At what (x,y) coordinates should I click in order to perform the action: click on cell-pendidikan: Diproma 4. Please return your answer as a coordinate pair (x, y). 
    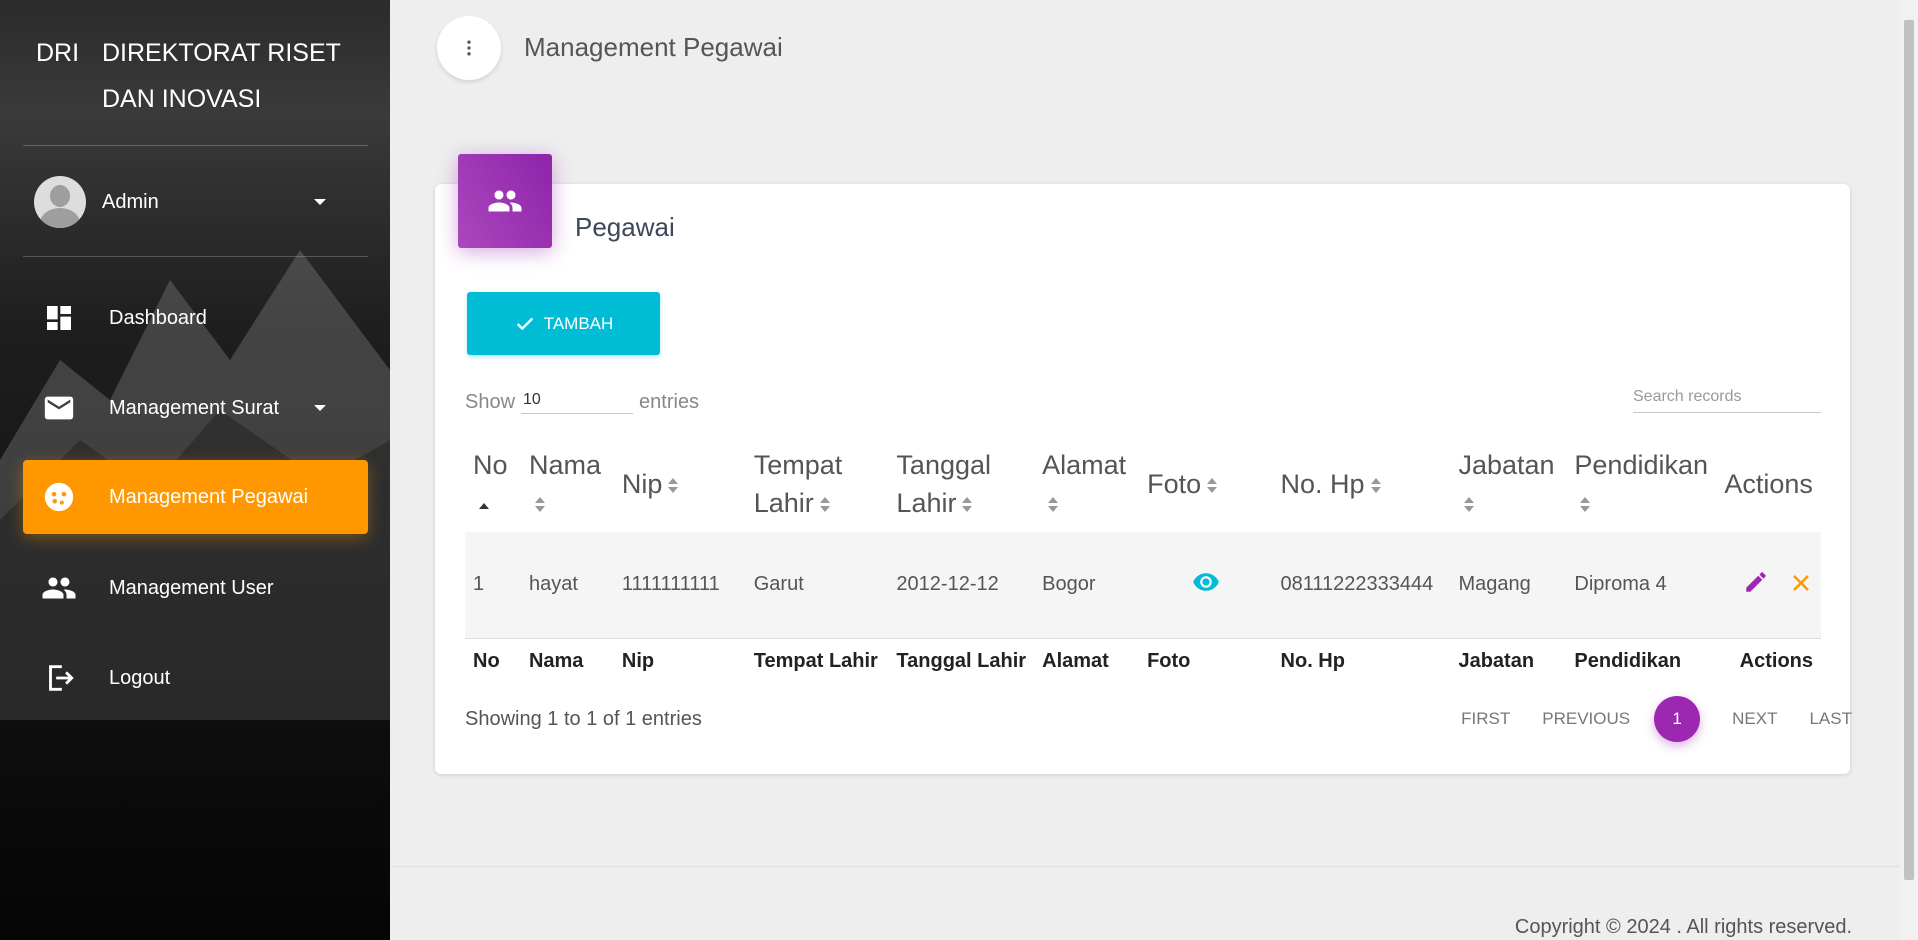
    Looking at the image, I should click on (1641, 585).